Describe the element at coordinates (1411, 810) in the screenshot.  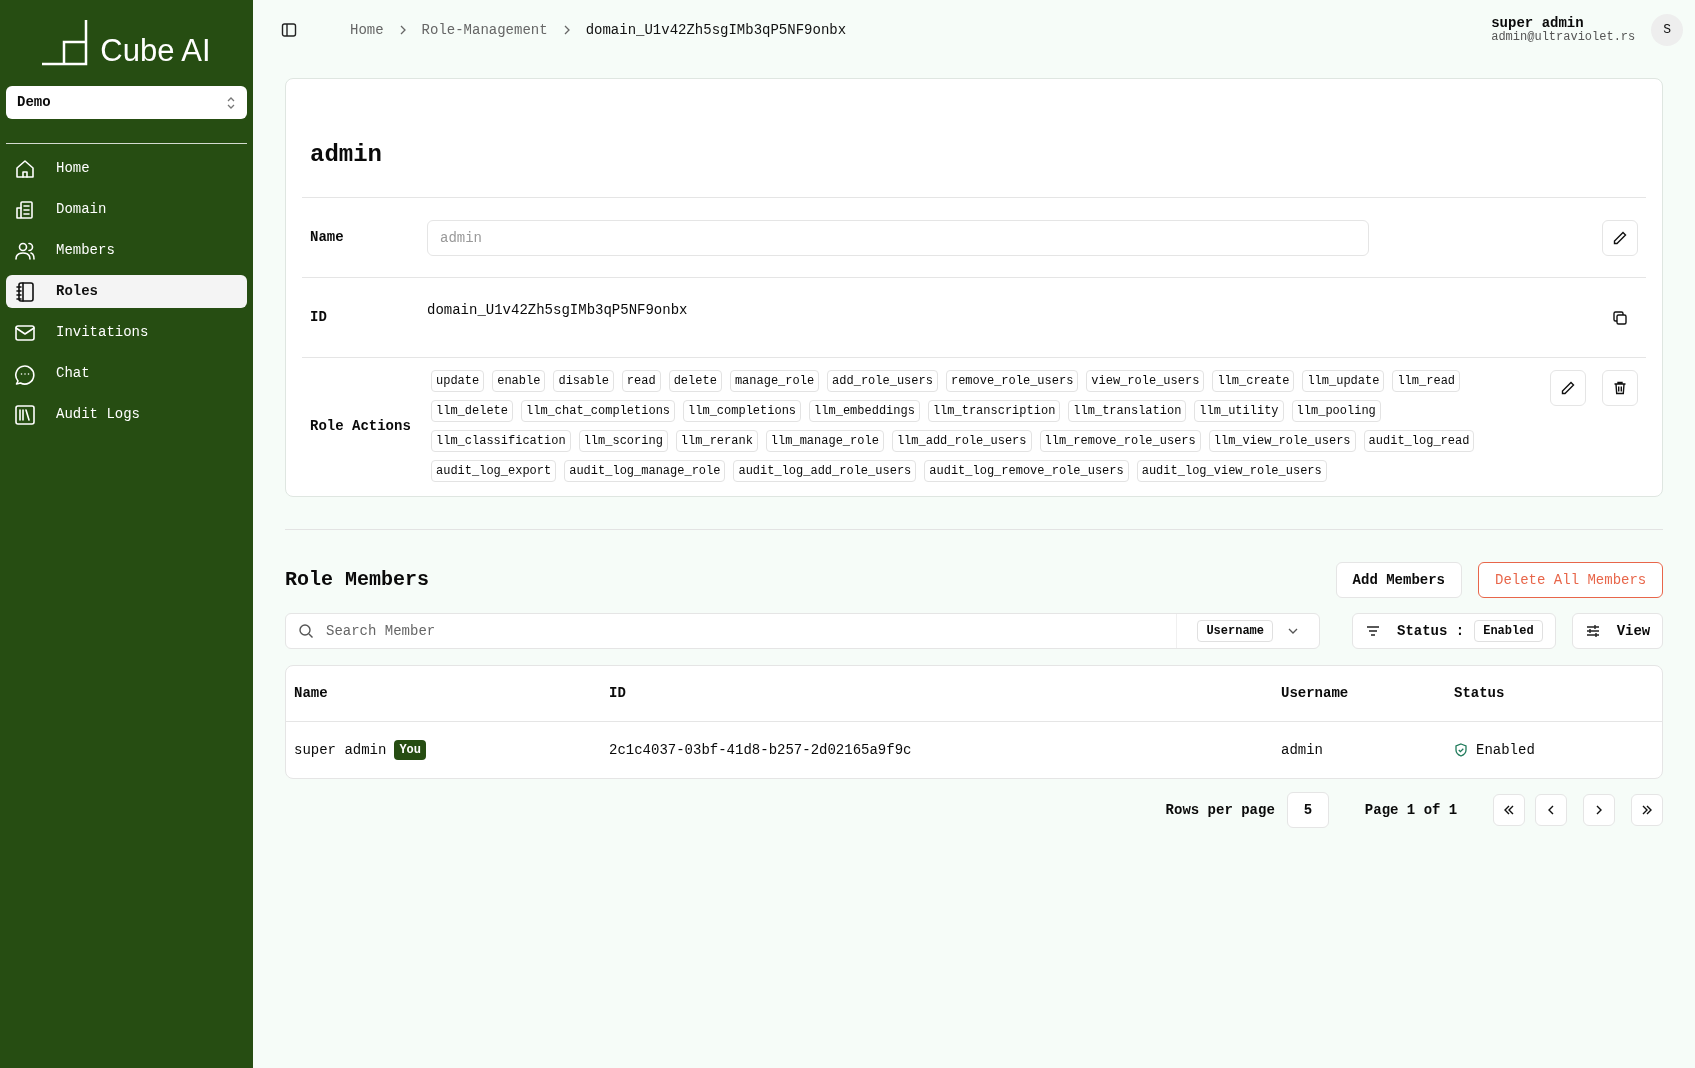
I see `page-indicator: Page 1 of 1` at that location.